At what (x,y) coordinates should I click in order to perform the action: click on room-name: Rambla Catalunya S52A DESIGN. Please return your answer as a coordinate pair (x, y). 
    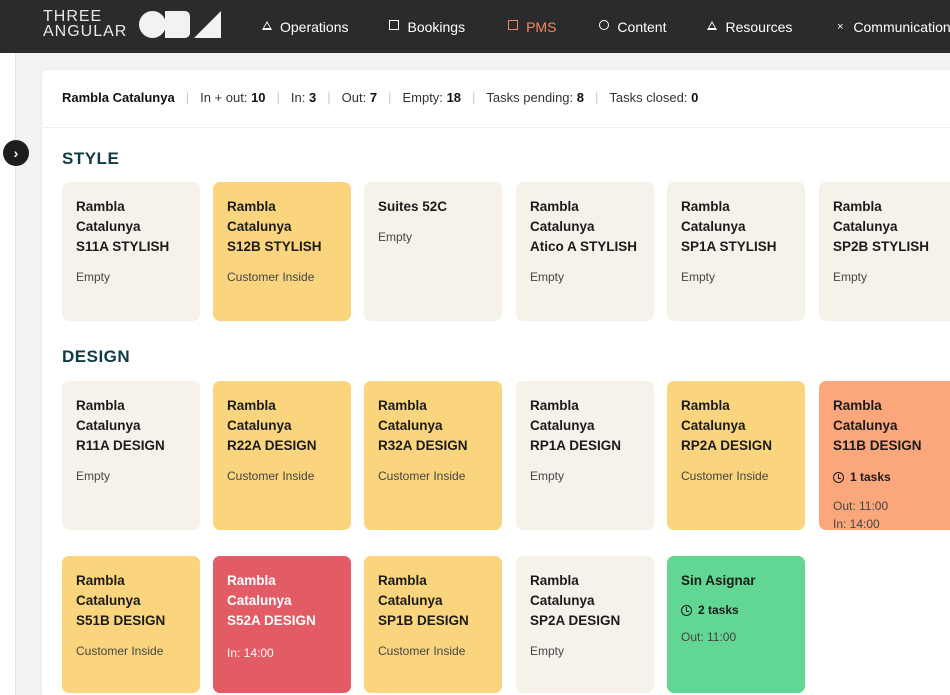
    Looking at the image, I should click on (271, 600).